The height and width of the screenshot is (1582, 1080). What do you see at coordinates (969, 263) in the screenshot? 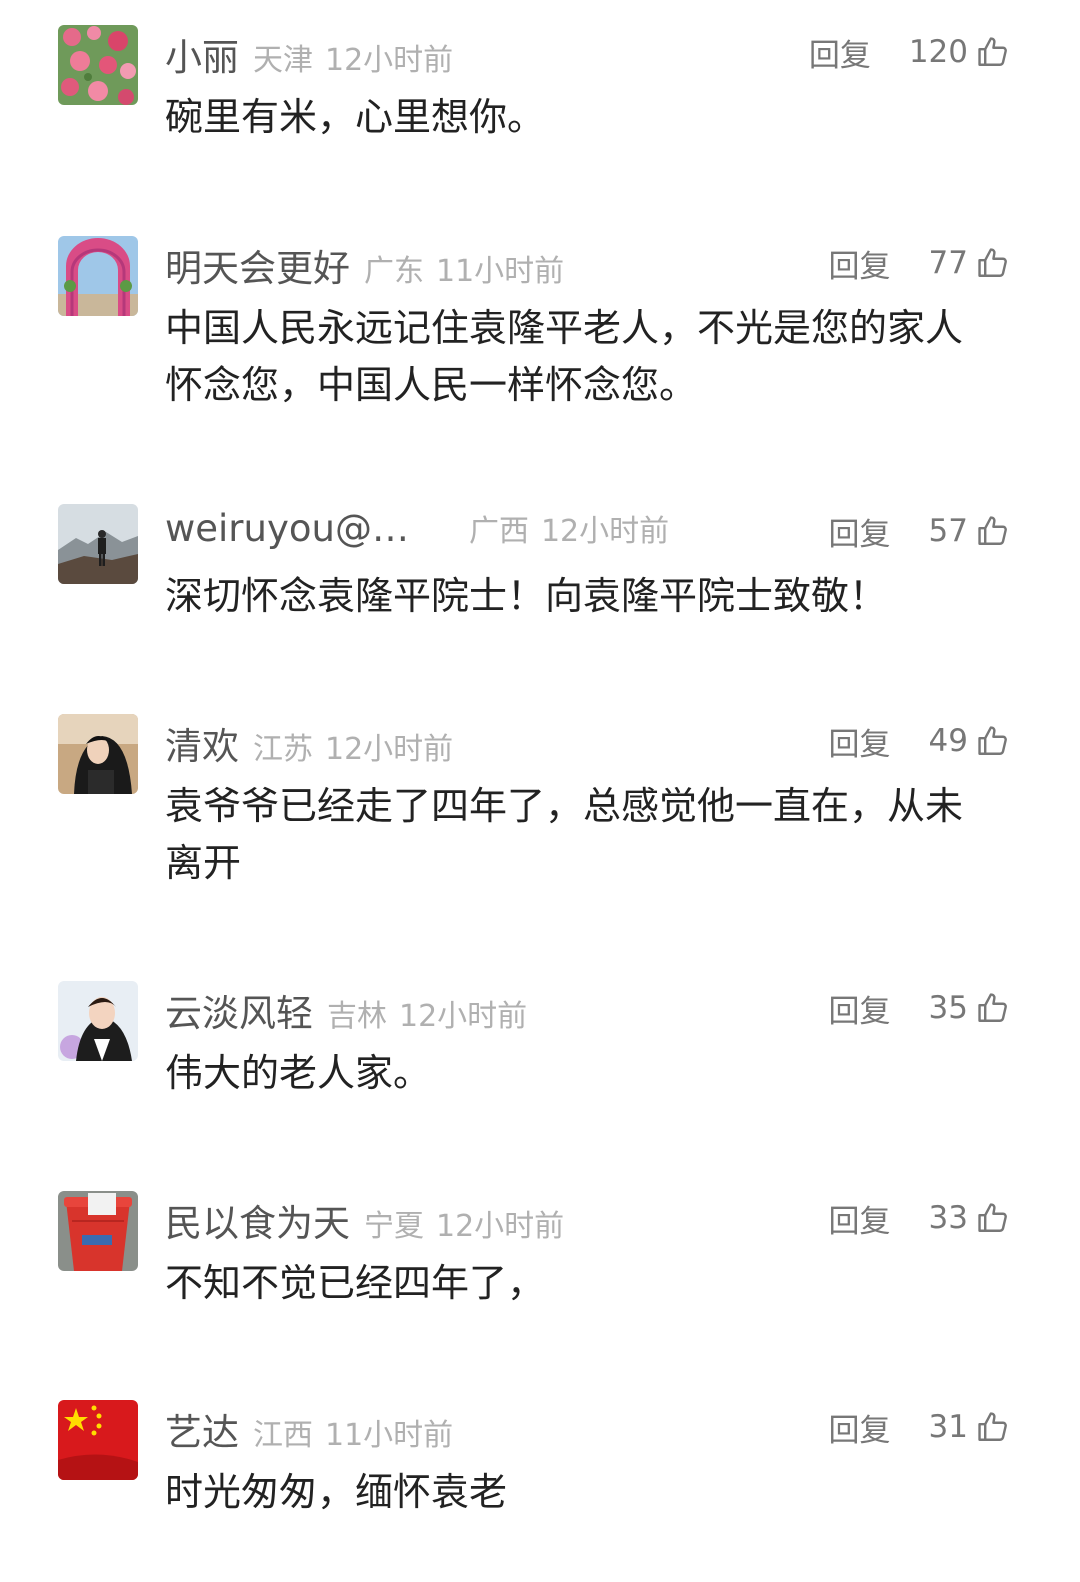
I see `like-button: 77` at bounding box center [969, 263].